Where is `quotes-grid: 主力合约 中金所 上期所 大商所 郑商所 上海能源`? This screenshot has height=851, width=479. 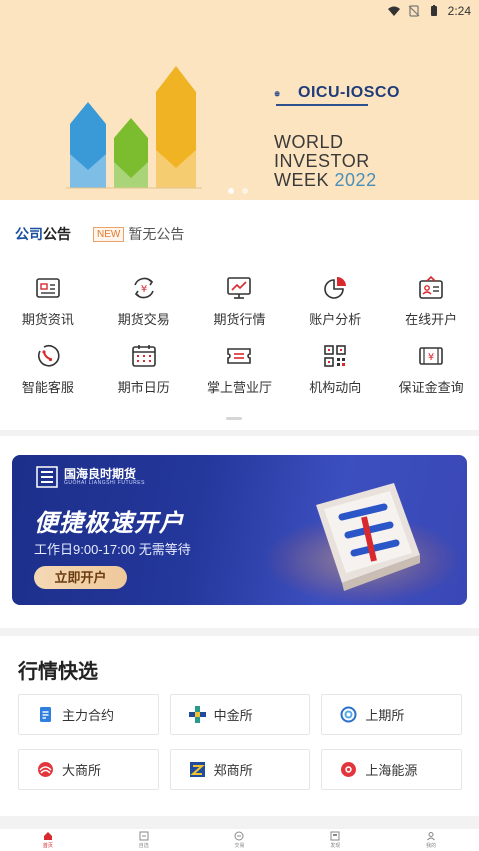
quotes-grid: 主力合约 中金所 上期所 大商所 郑商所 上海能源 is located at coordinates (240, 749).